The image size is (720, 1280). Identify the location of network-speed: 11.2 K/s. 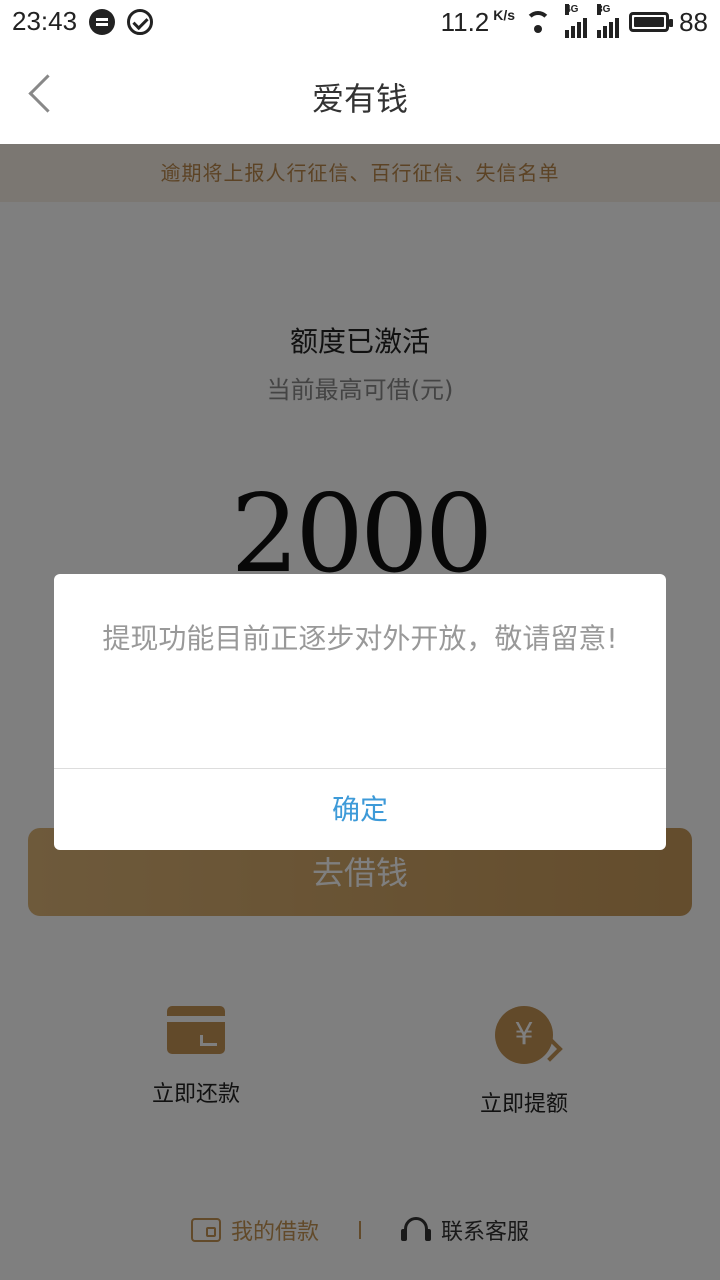
(478, 21).